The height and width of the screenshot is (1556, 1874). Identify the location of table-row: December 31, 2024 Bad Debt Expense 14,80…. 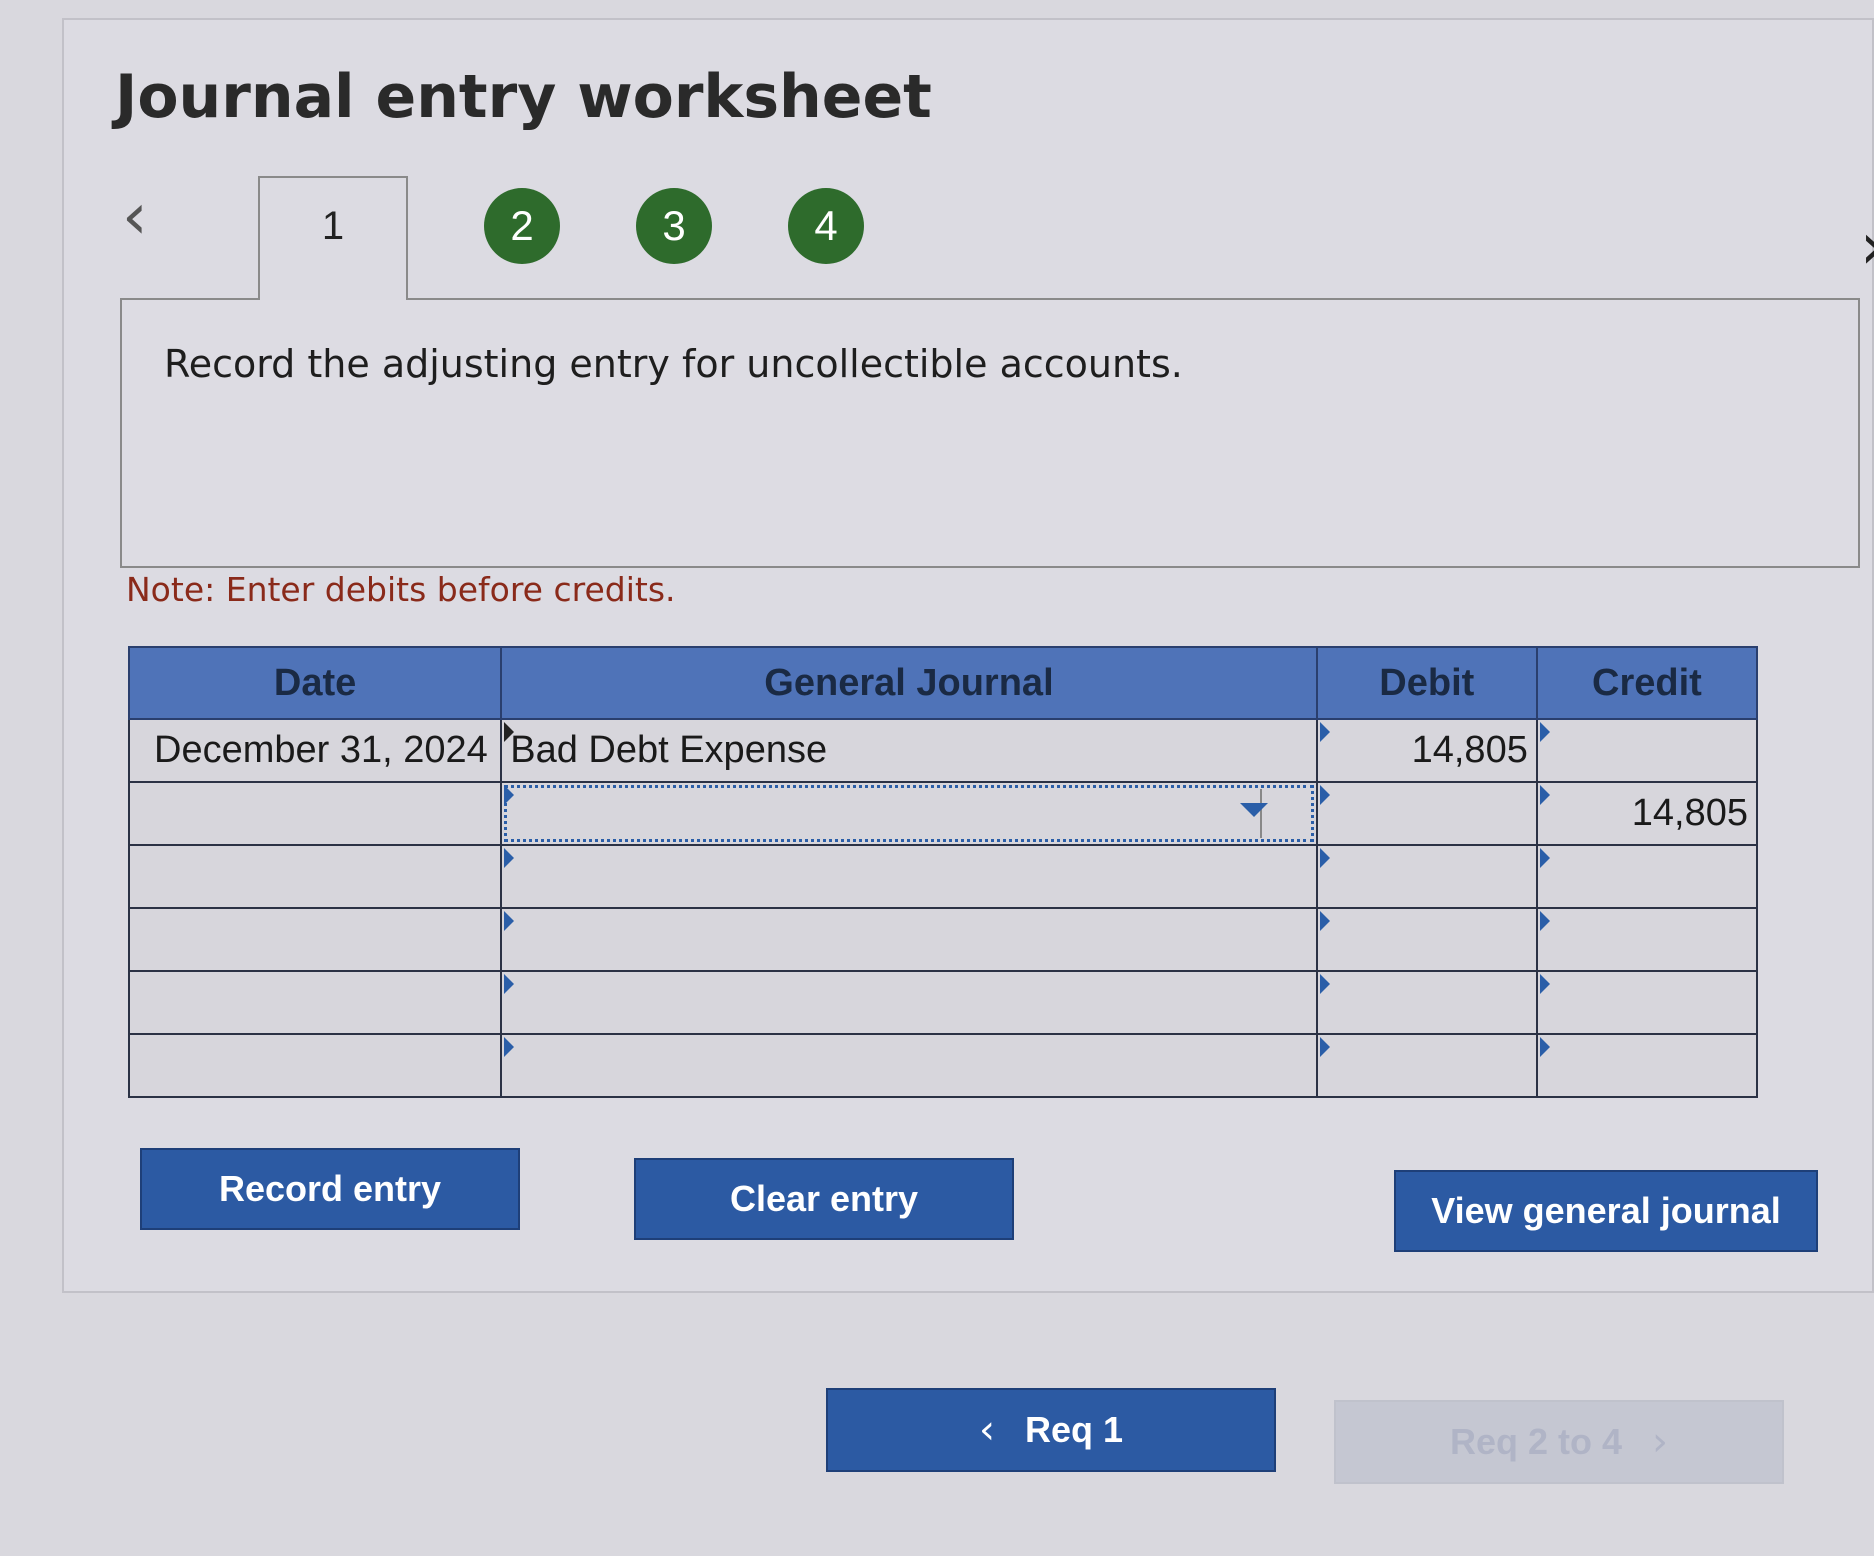
(943, 750).